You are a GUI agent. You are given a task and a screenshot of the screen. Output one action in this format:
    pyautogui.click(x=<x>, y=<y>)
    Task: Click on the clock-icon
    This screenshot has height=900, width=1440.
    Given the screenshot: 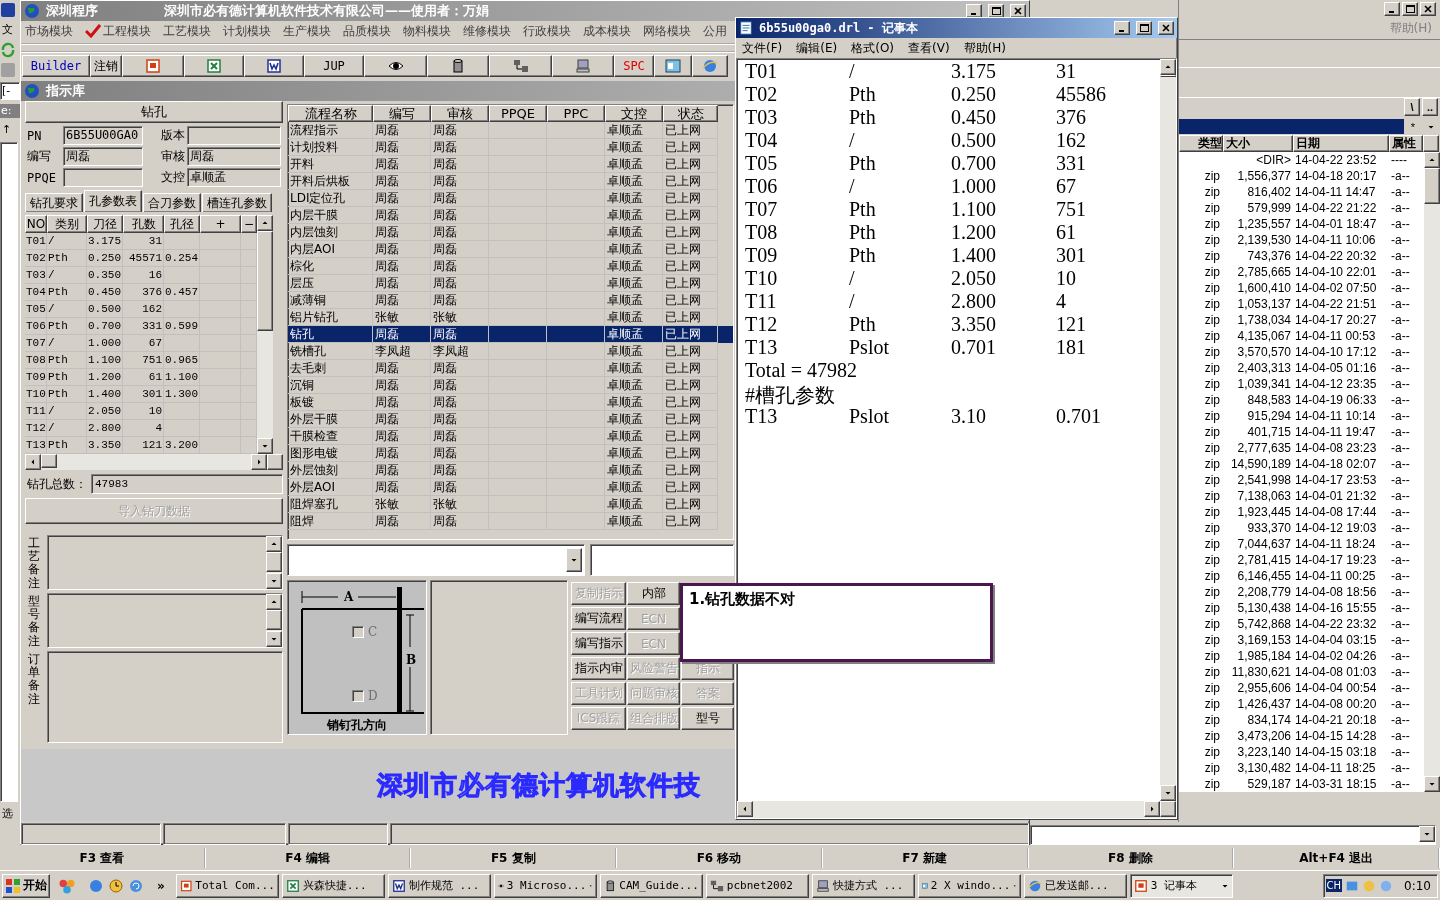 What is the action you would take?
    pyautogui.click(x=116, y=885)
    